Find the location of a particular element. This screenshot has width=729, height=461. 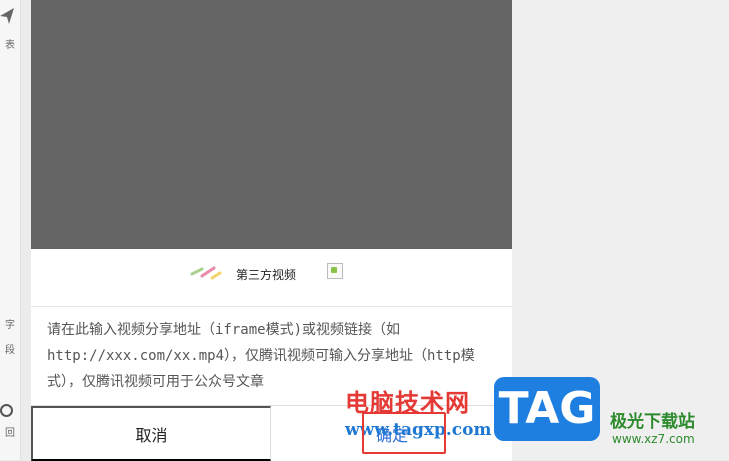

toolbar-item-paragraph: 段 is located at coordinates (10, 351).